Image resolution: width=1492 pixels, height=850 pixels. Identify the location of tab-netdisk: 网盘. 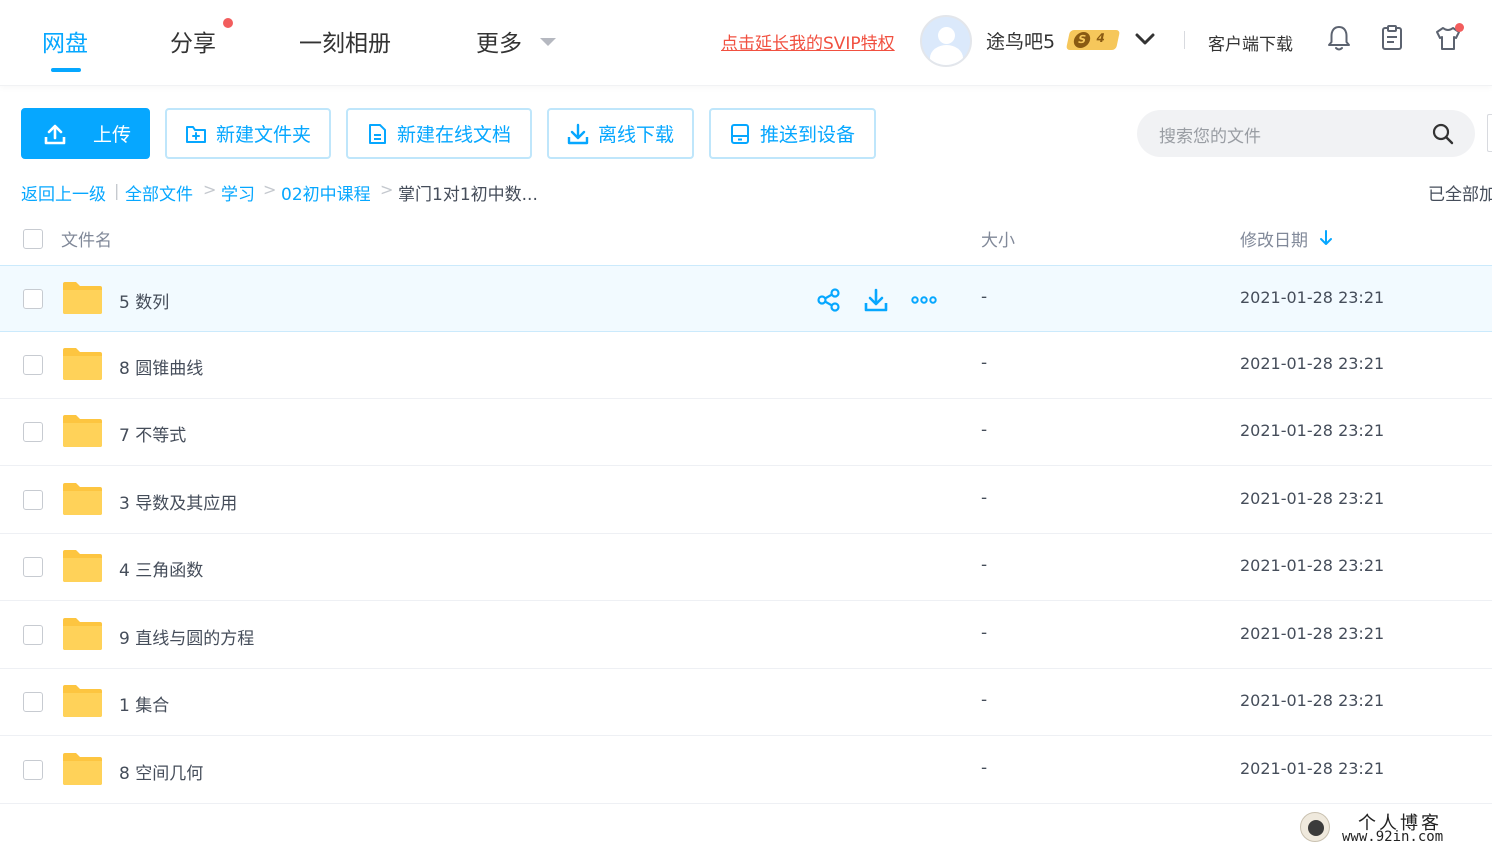
(65, 41).